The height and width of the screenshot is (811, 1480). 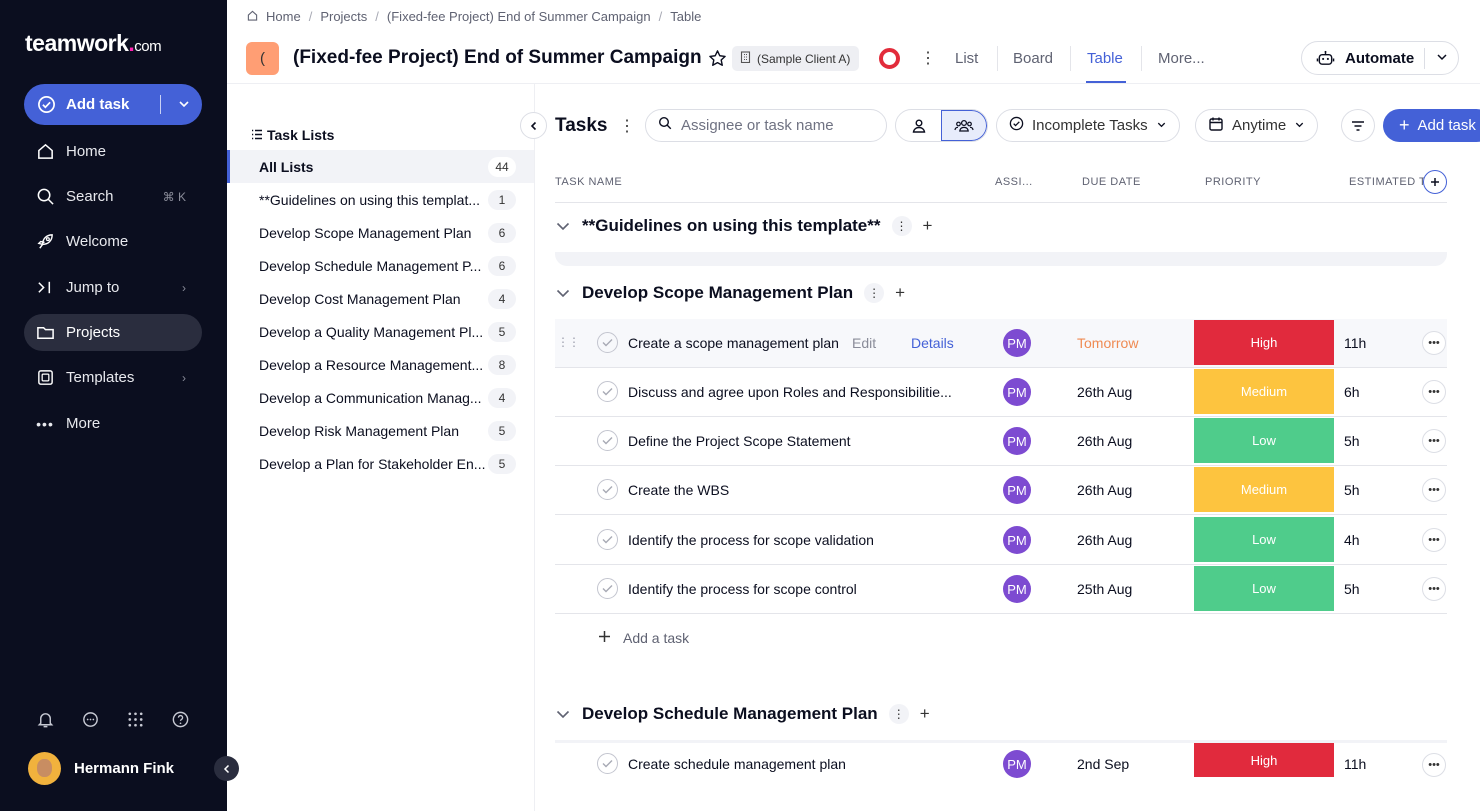 What do you see at coordinates (1380, 58) in the screenshot?
I see `automate-button: Automate` at bounding box center [1380, 58].